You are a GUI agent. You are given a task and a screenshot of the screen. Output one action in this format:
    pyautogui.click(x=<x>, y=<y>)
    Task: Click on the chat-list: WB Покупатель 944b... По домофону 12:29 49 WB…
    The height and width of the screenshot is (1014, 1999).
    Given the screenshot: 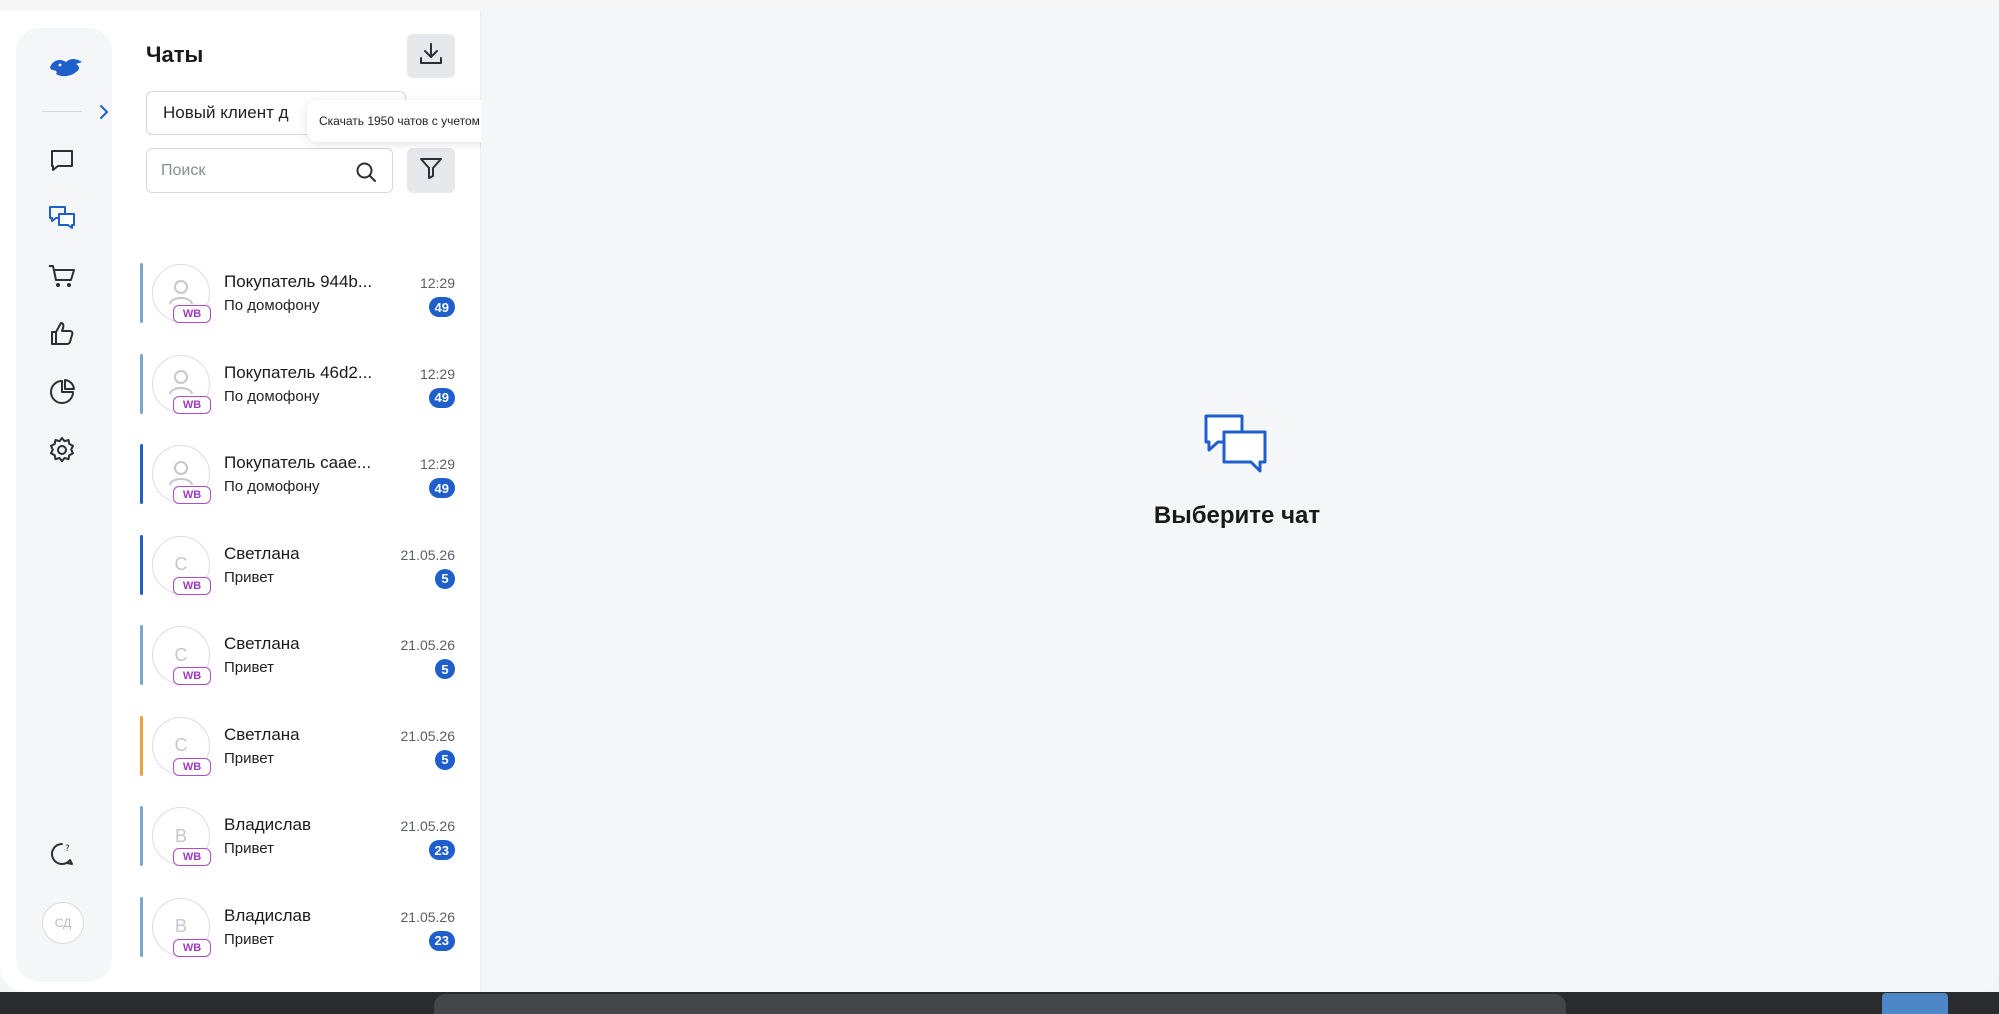 What is the action you would take?
    pyautogui.click(x=302, y=610)
    